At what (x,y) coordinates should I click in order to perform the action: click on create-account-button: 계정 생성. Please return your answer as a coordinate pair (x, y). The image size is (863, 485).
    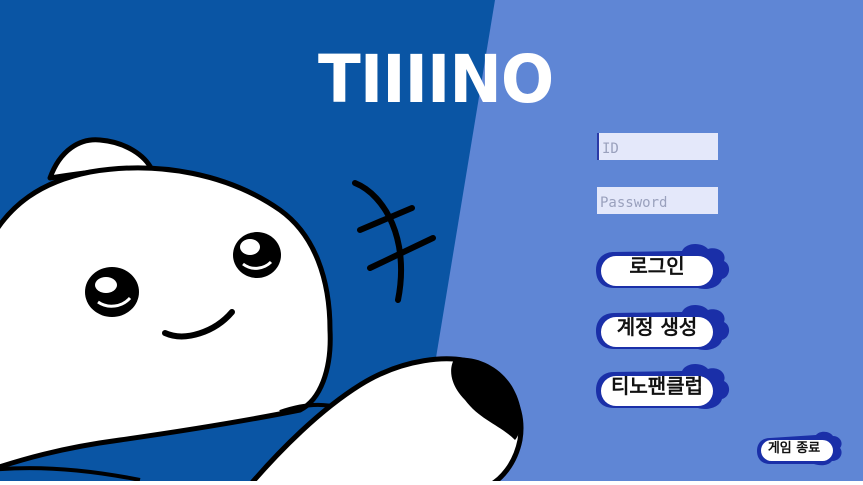
    Looking at the image, I should click on (662, 329).